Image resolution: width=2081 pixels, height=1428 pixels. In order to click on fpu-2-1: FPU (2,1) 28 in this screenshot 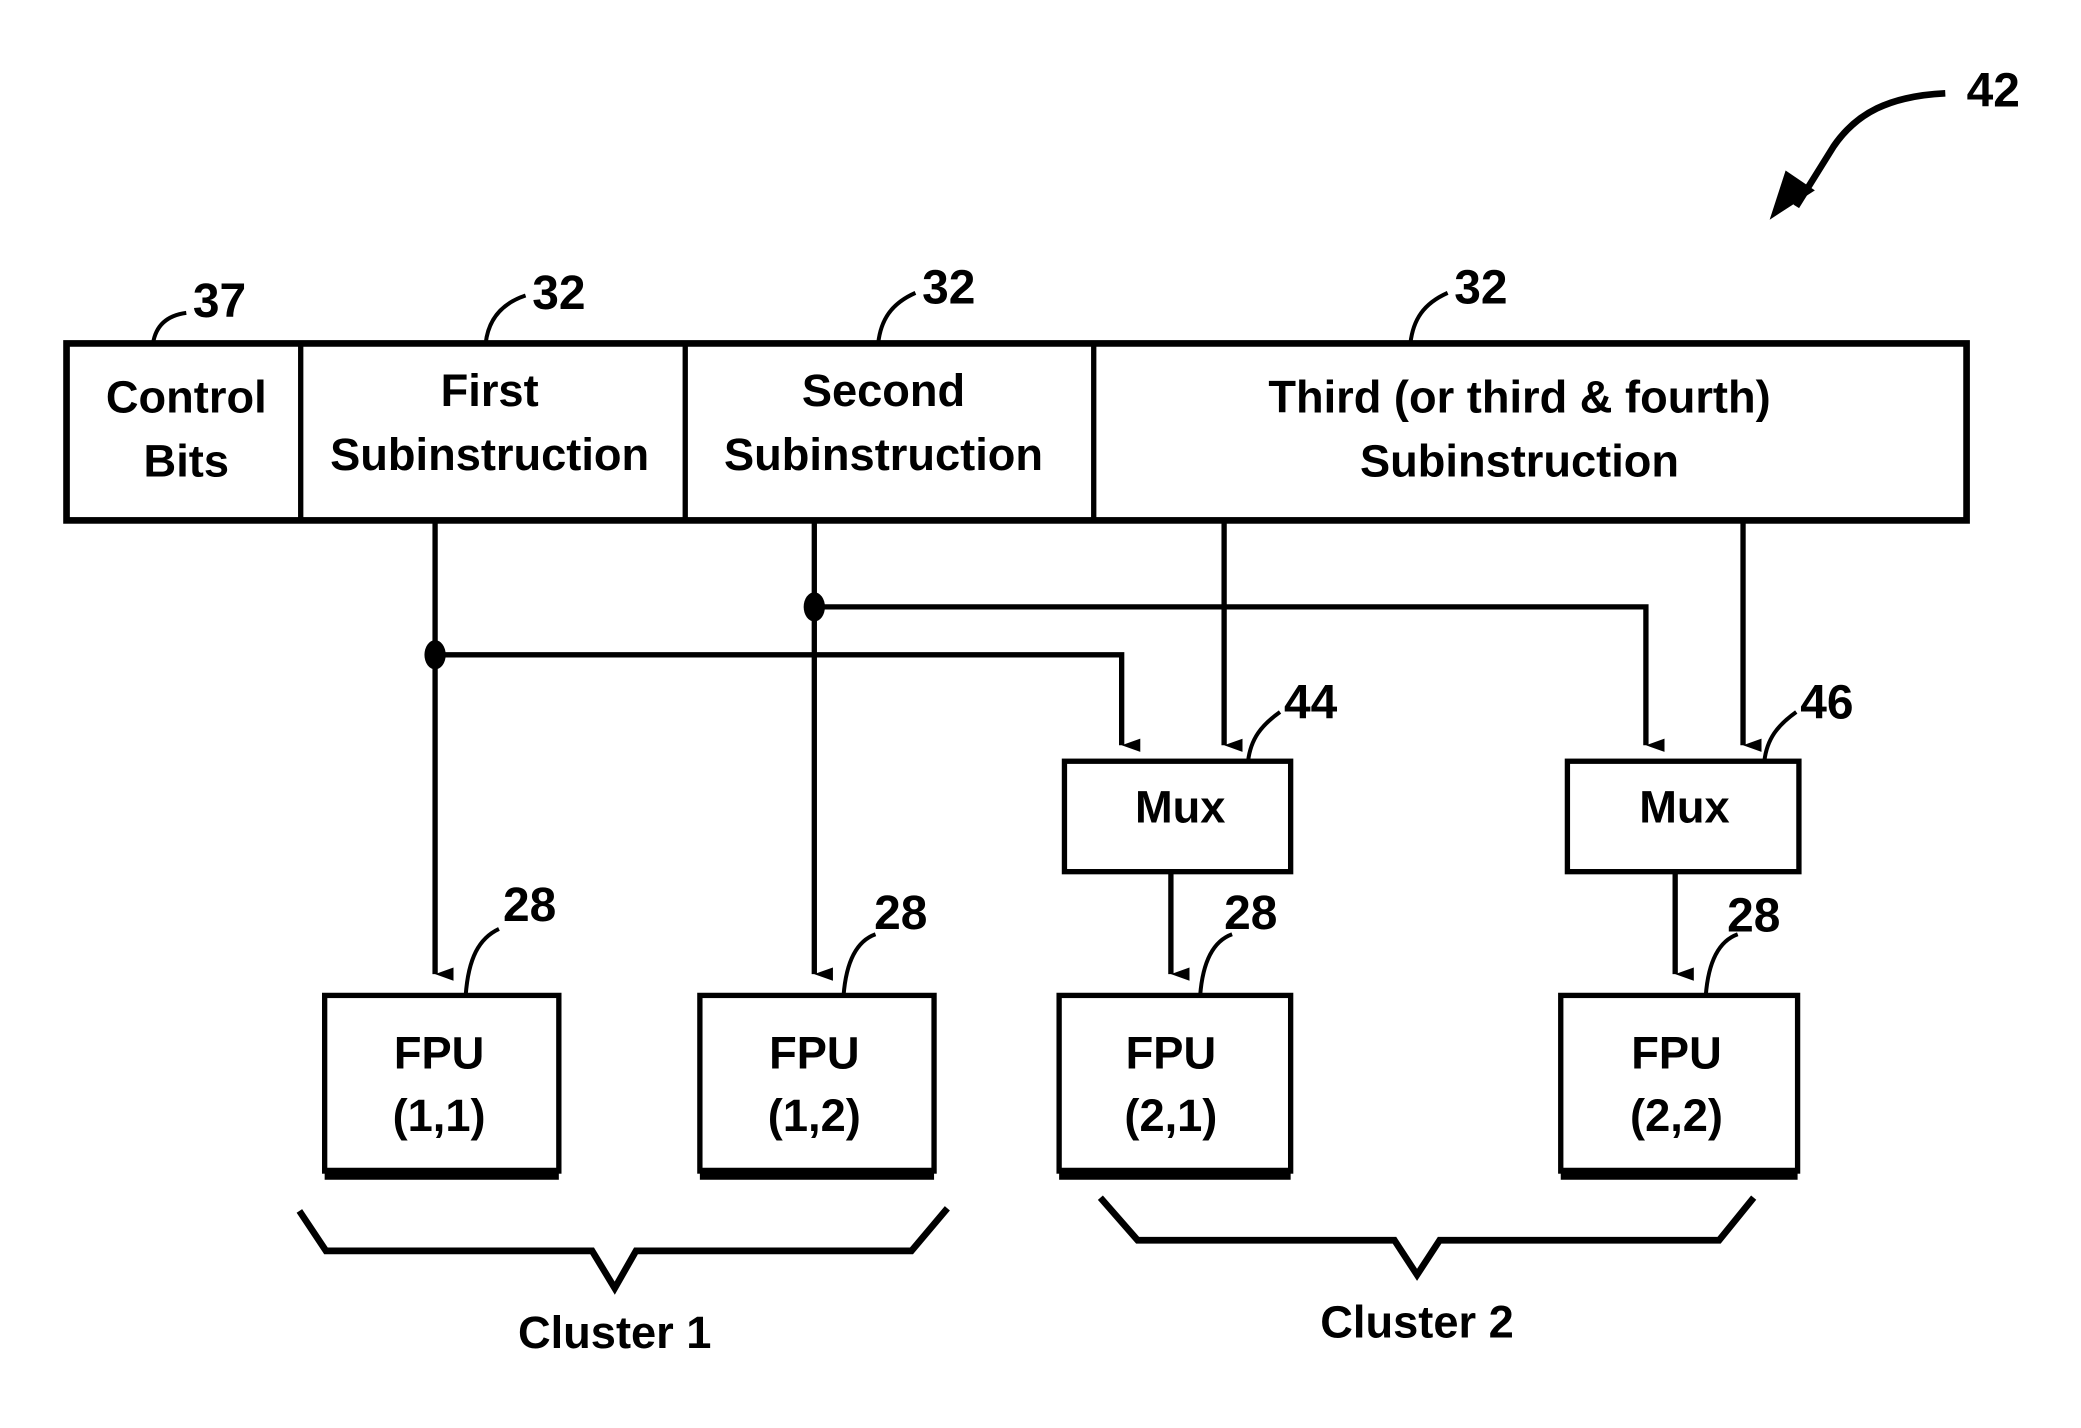, I will do `click(1175, 1033)`.